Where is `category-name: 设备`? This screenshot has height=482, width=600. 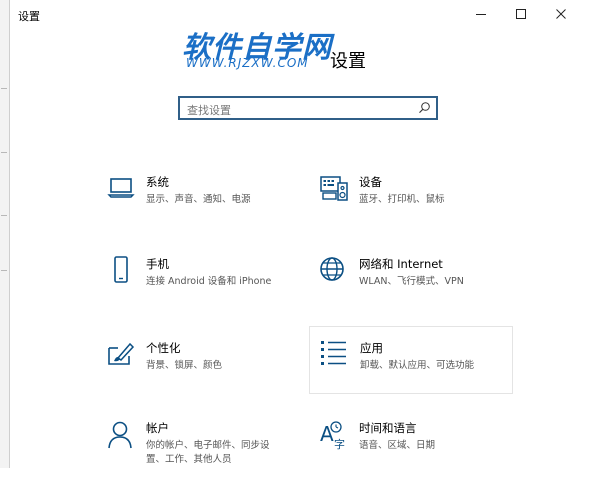
category-name: 设备 is located at coordinates (370, 182).